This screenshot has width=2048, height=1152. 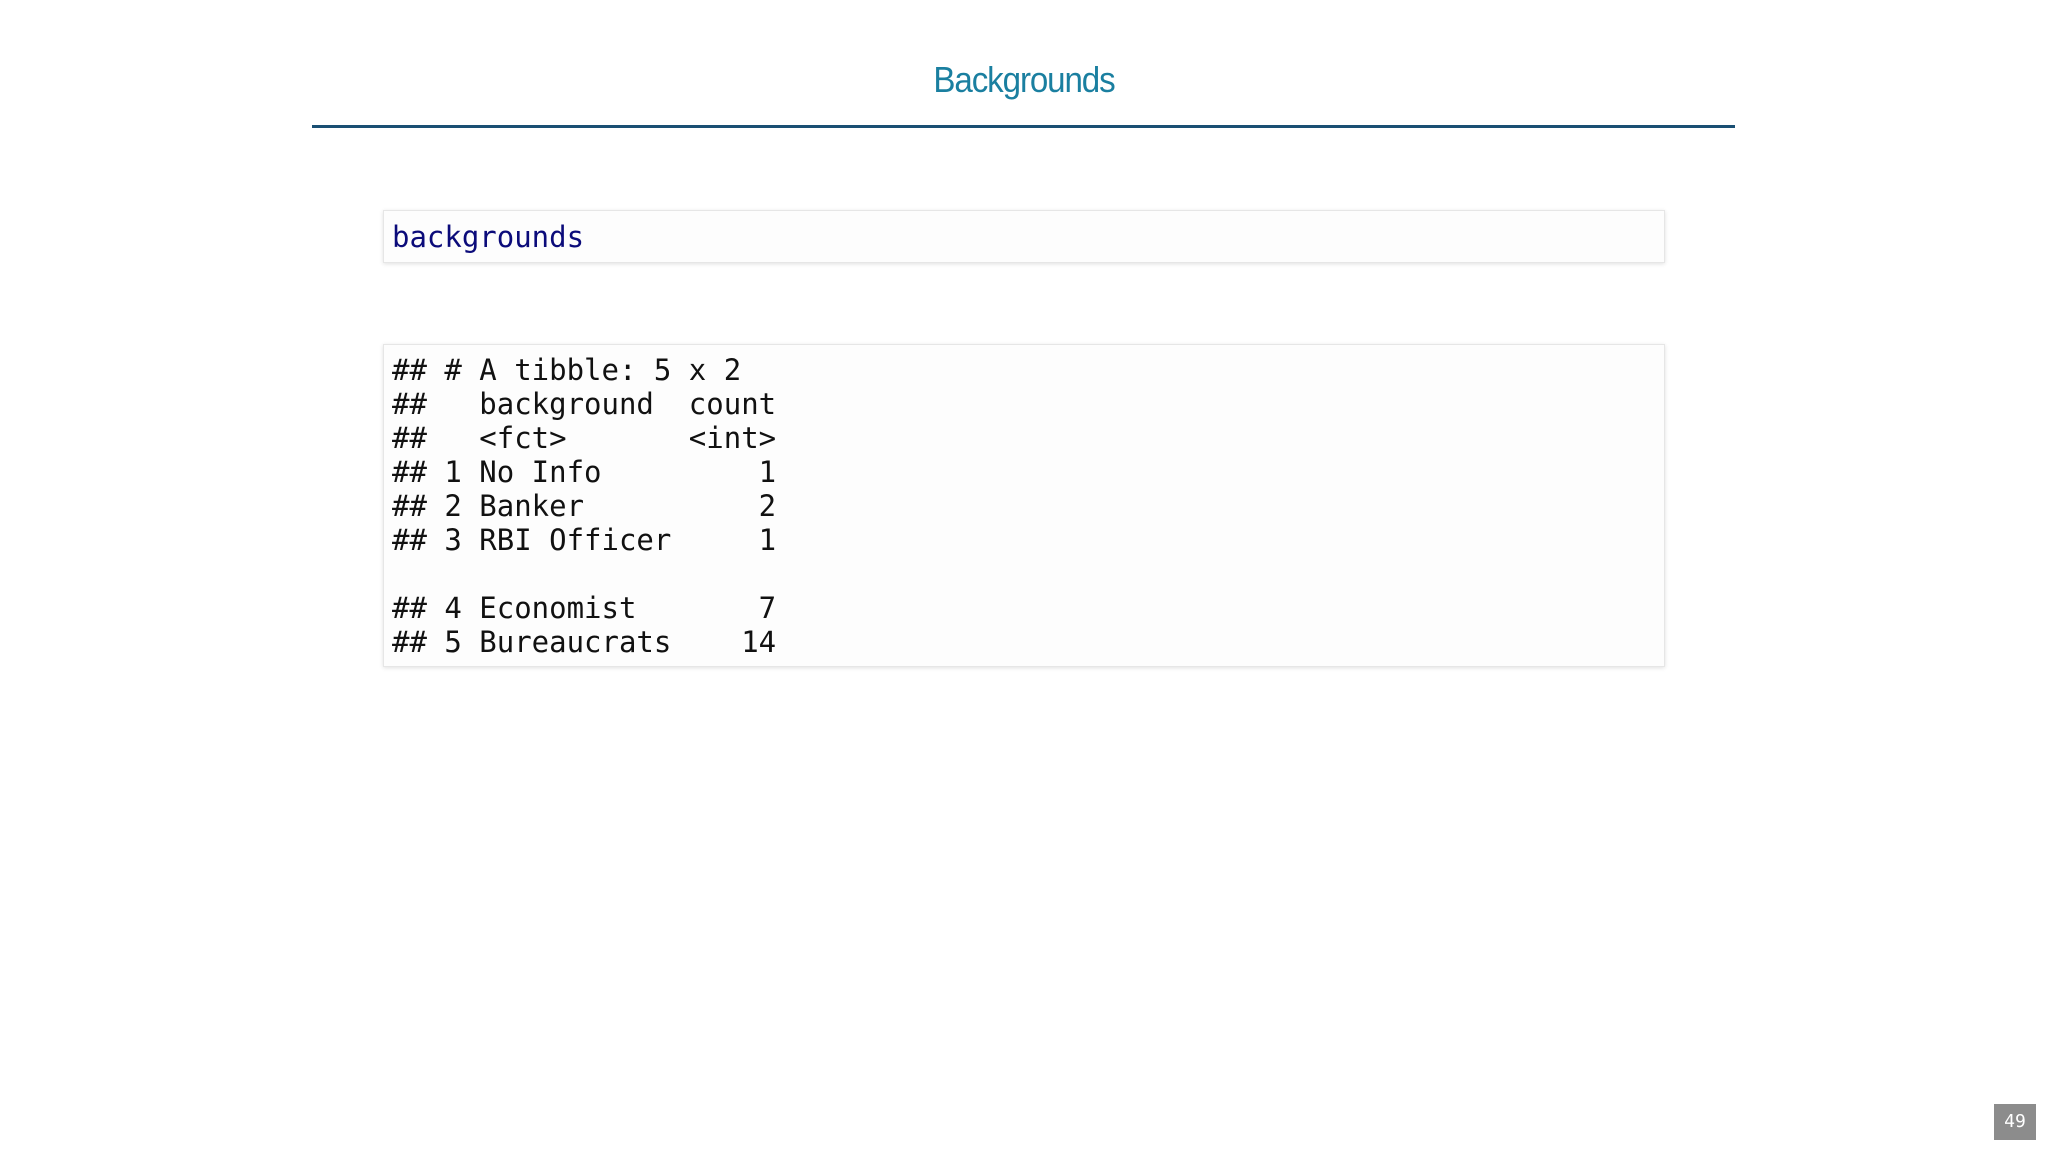 I want to click on title-divider, so click(x=1023, y=126).